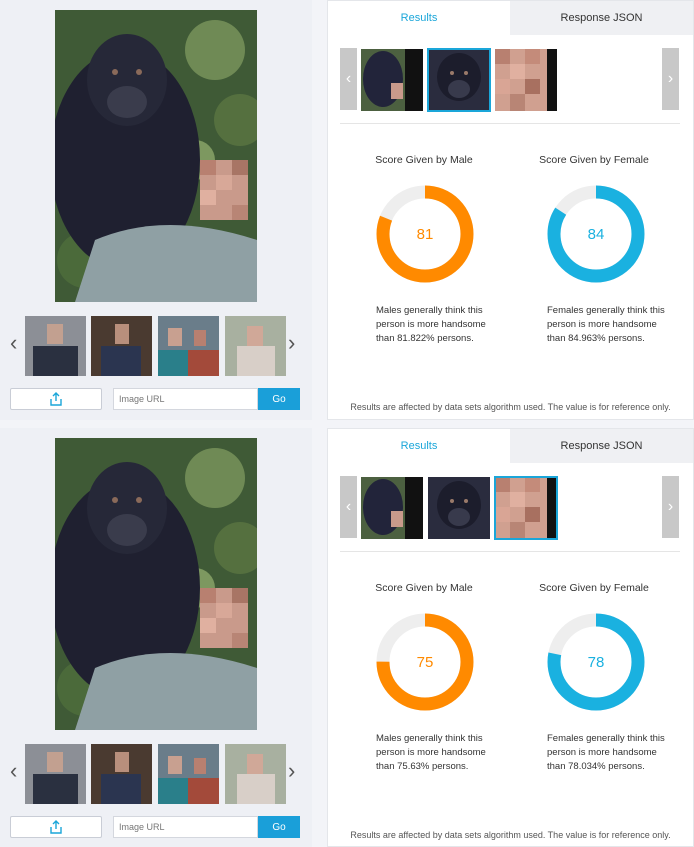 Image resolution: width=694 pixels, height=847 pixels. I want to click on female-score-gauge: 78, so click(596, 662).